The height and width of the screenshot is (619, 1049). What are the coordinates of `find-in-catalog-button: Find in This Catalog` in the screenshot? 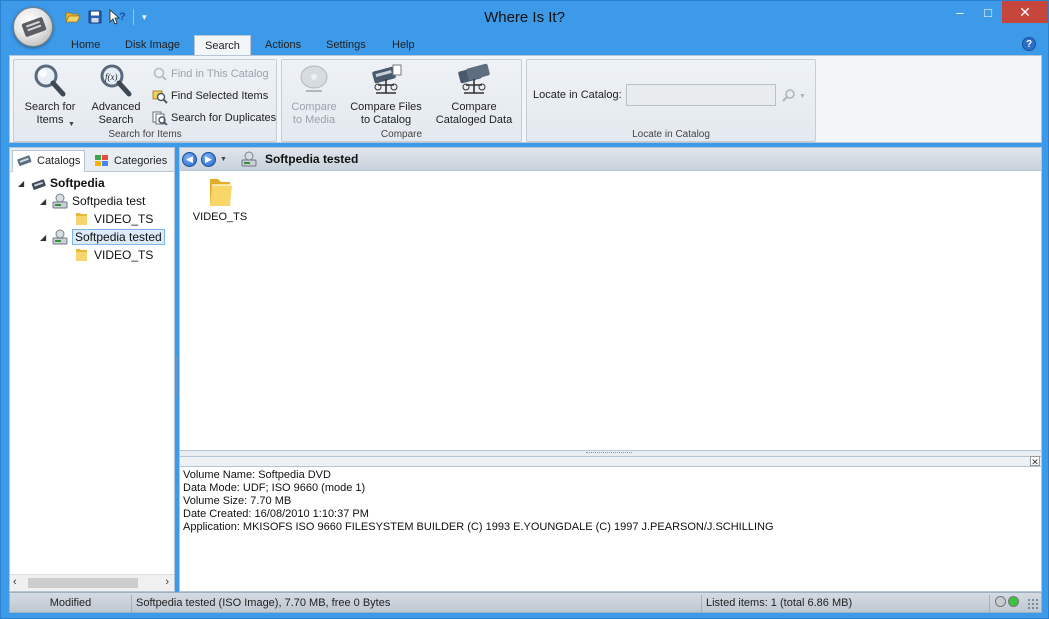 It's located at (210, 74).